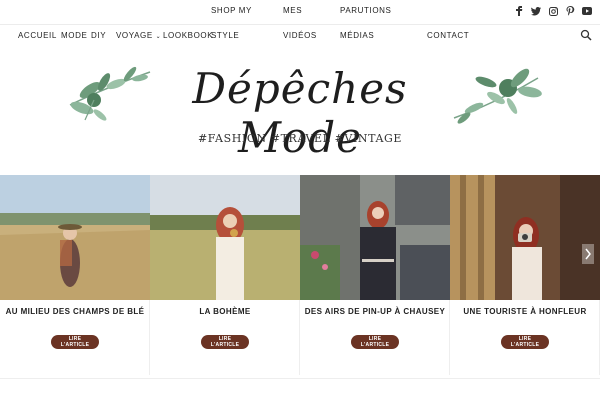 The image size is (600, 400). Describe the element at coordinates (98, 36) in the screenshot. I see `nav-diy: DIY` at that location.